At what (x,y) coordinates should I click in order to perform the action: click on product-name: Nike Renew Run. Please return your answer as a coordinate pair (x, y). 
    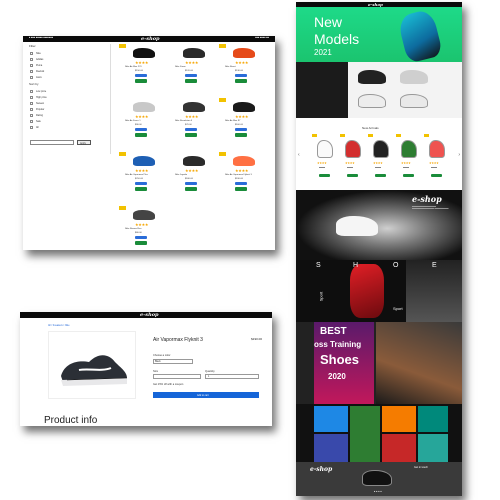
    Looking at the image, I should click on (133, 229).